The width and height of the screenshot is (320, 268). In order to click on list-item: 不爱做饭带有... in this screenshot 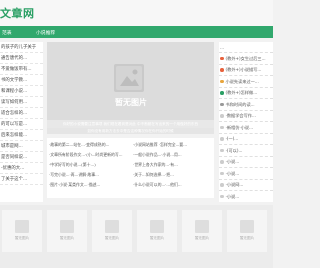, I will do `click(21, 69)`.